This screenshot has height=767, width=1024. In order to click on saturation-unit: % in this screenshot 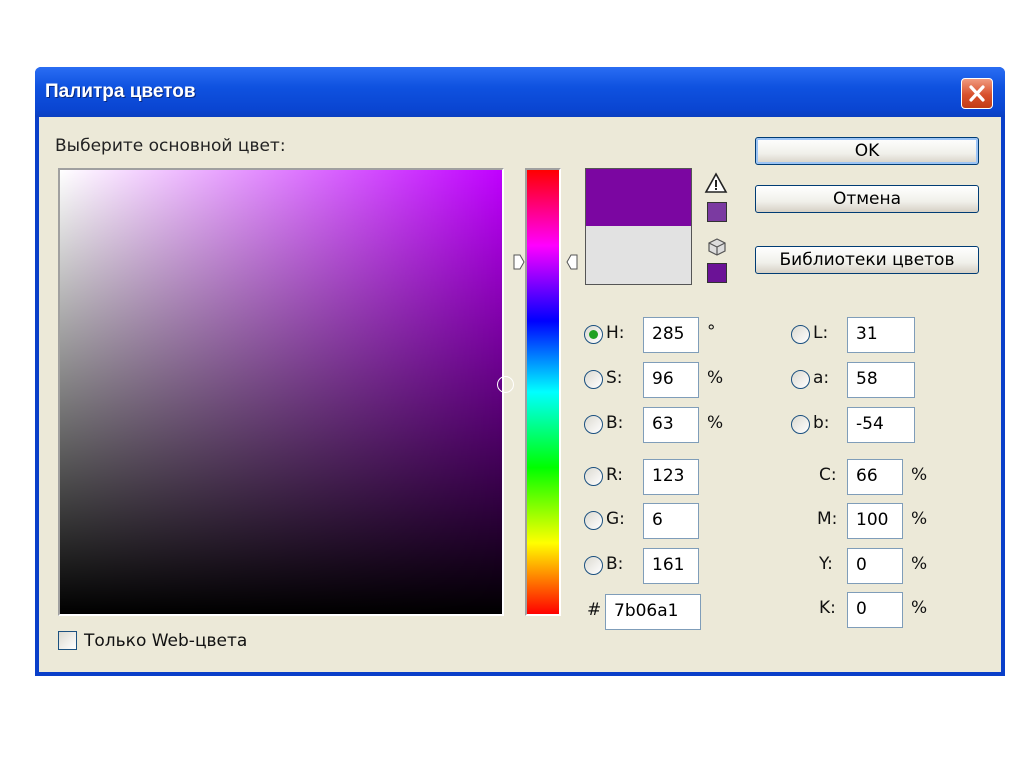, I will do `click(715, 378)`.